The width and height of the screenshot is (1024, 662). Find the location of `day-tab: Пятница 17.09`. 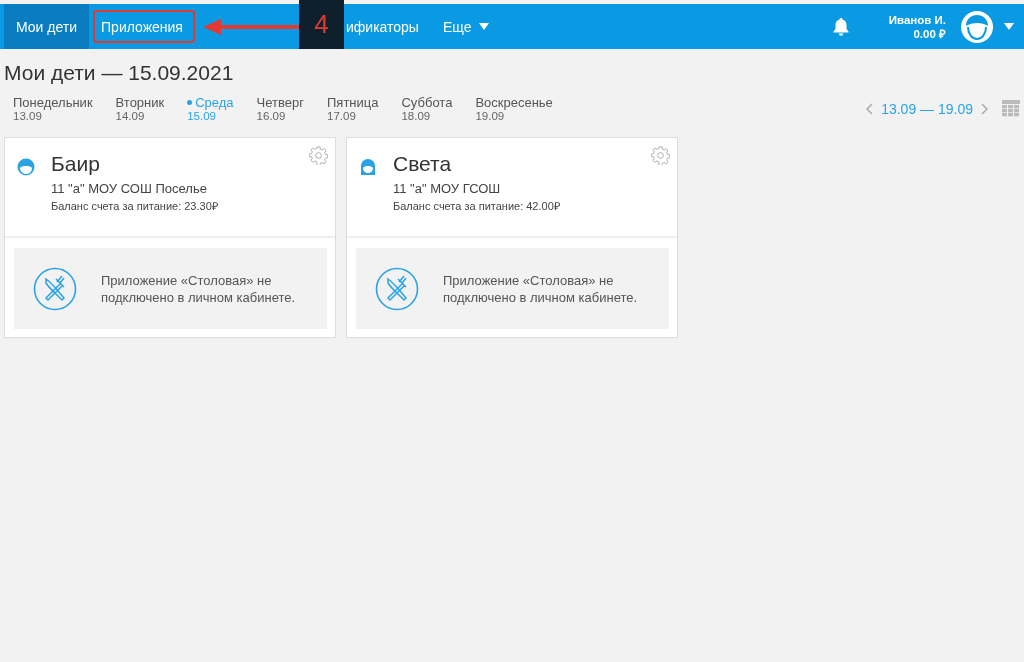

day-tab: Пятница 17.09 is located at coordinates (353, 108).